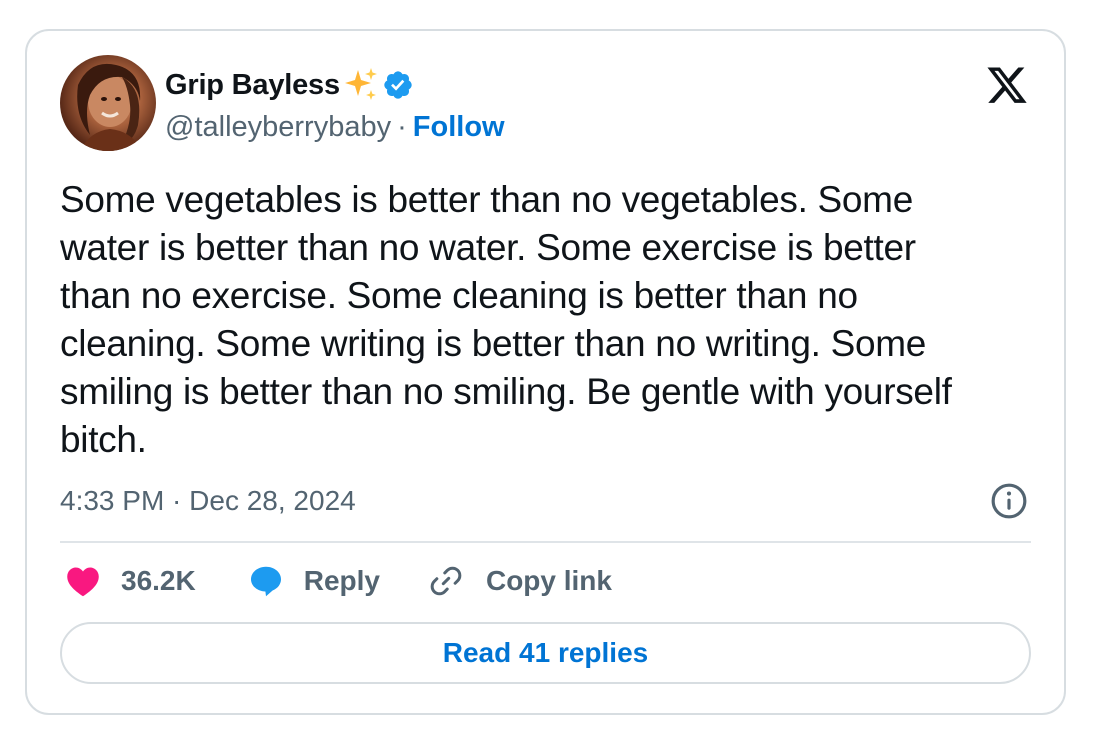 This screenshot has width=1096, height=737. I want to click on like-button: 36.2K, so click(130, 581).